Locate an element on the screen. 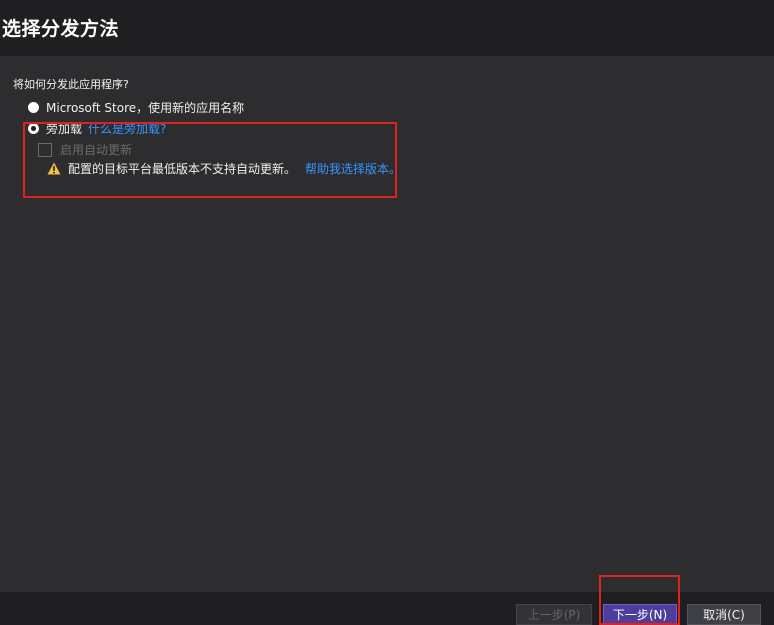 This screenshot has width=774, height=625. auto-update-option: 启用自动更新 is located at coordinates (85, 149).